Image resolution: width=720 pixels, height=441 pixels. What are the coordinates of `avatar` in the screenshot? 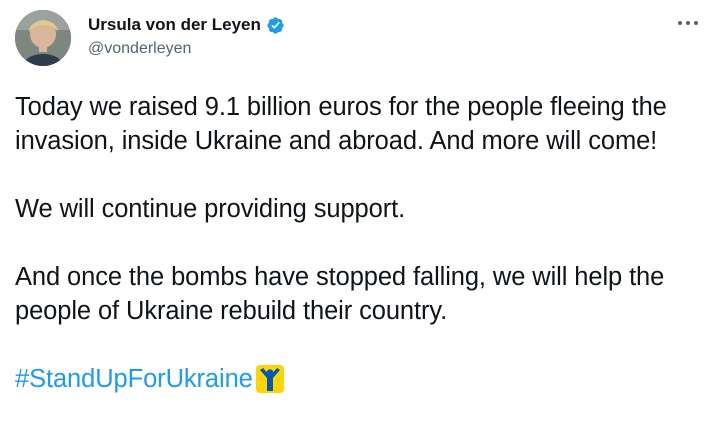 It's located at (43, 38).